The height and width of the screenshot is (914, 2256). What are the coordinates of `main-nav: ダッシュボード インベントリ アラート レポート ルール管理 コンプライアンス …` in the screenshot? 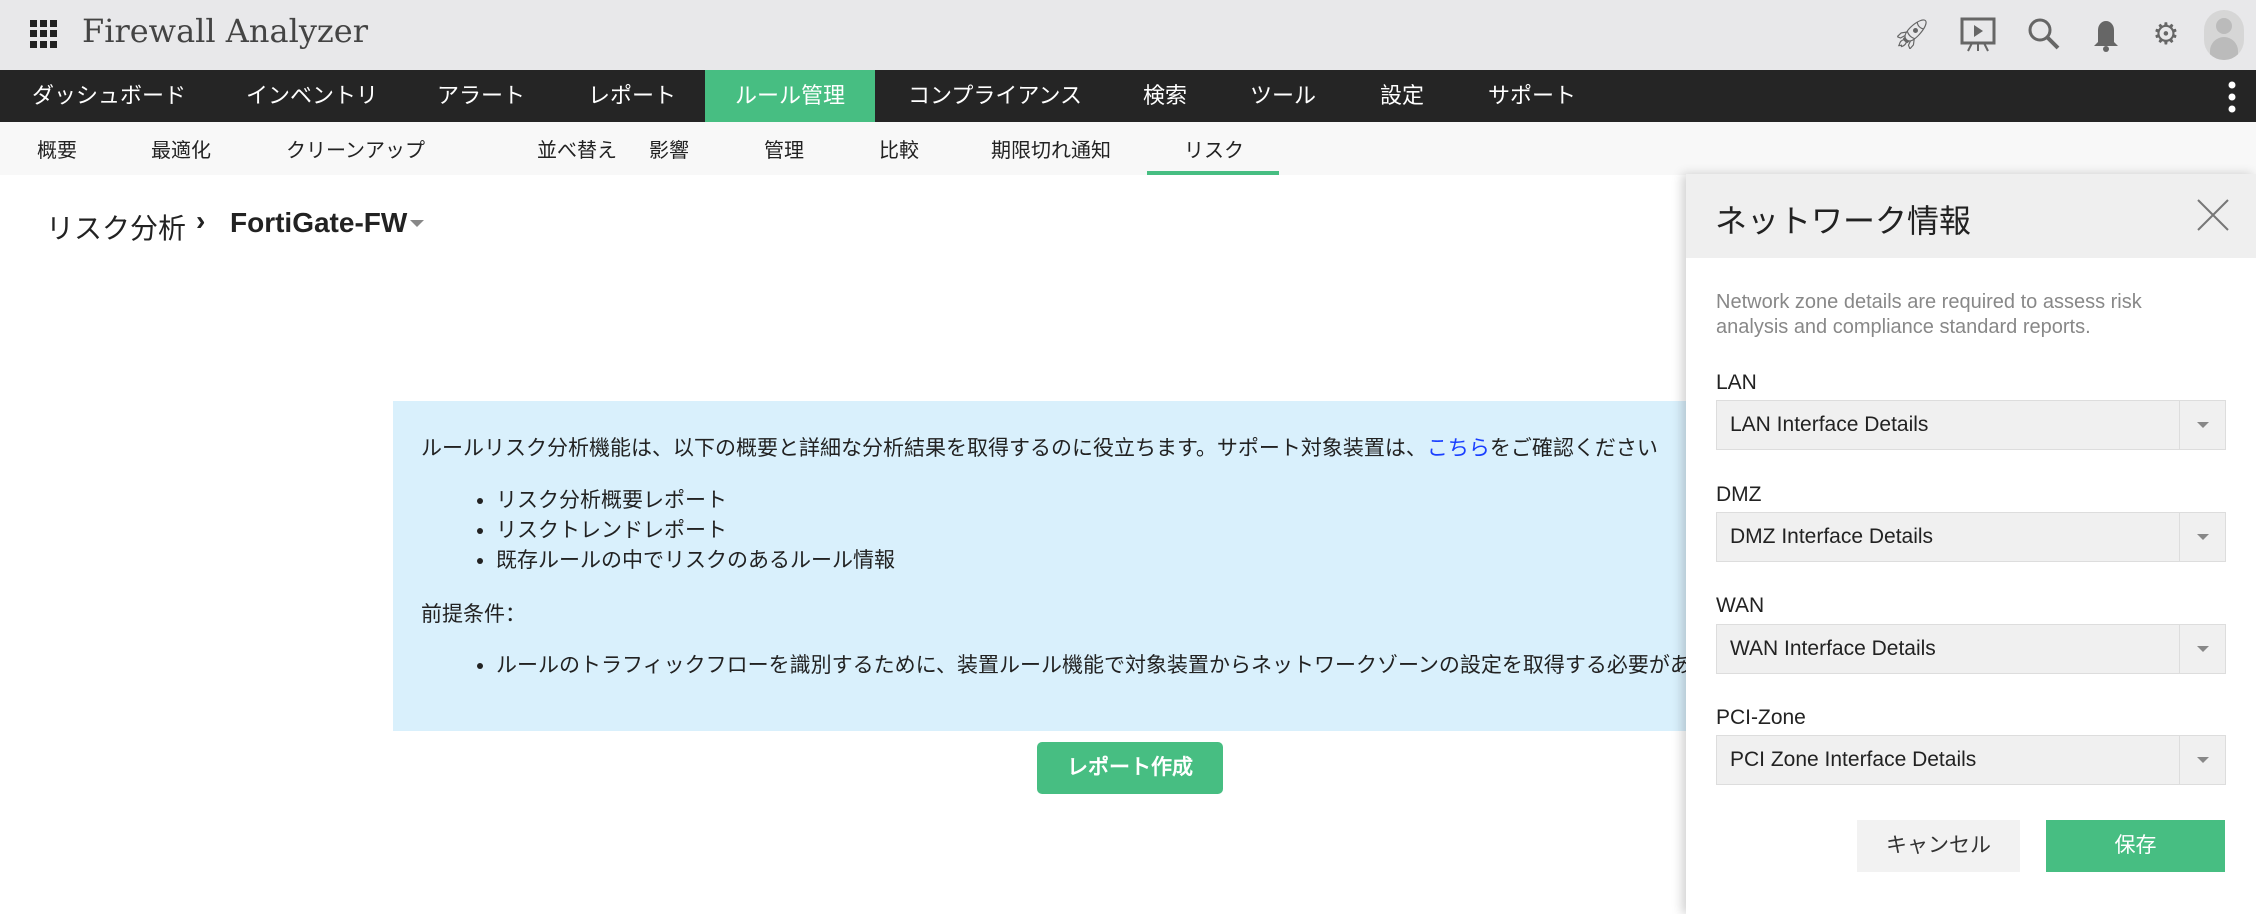 It's located at (1128, 96).